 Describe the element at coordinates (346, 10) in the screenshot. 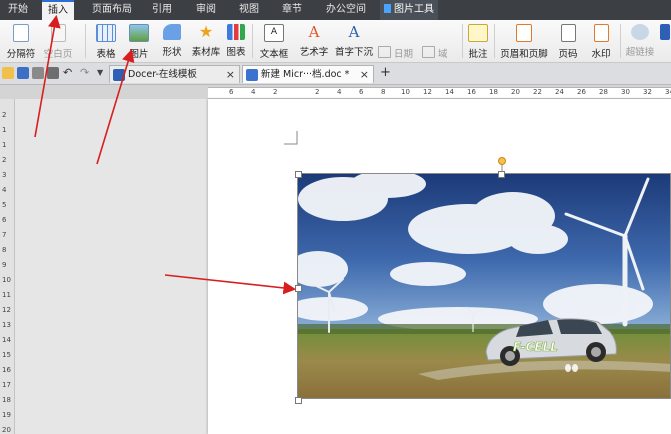

I see `tab-office-space: 办公空间` at that location.